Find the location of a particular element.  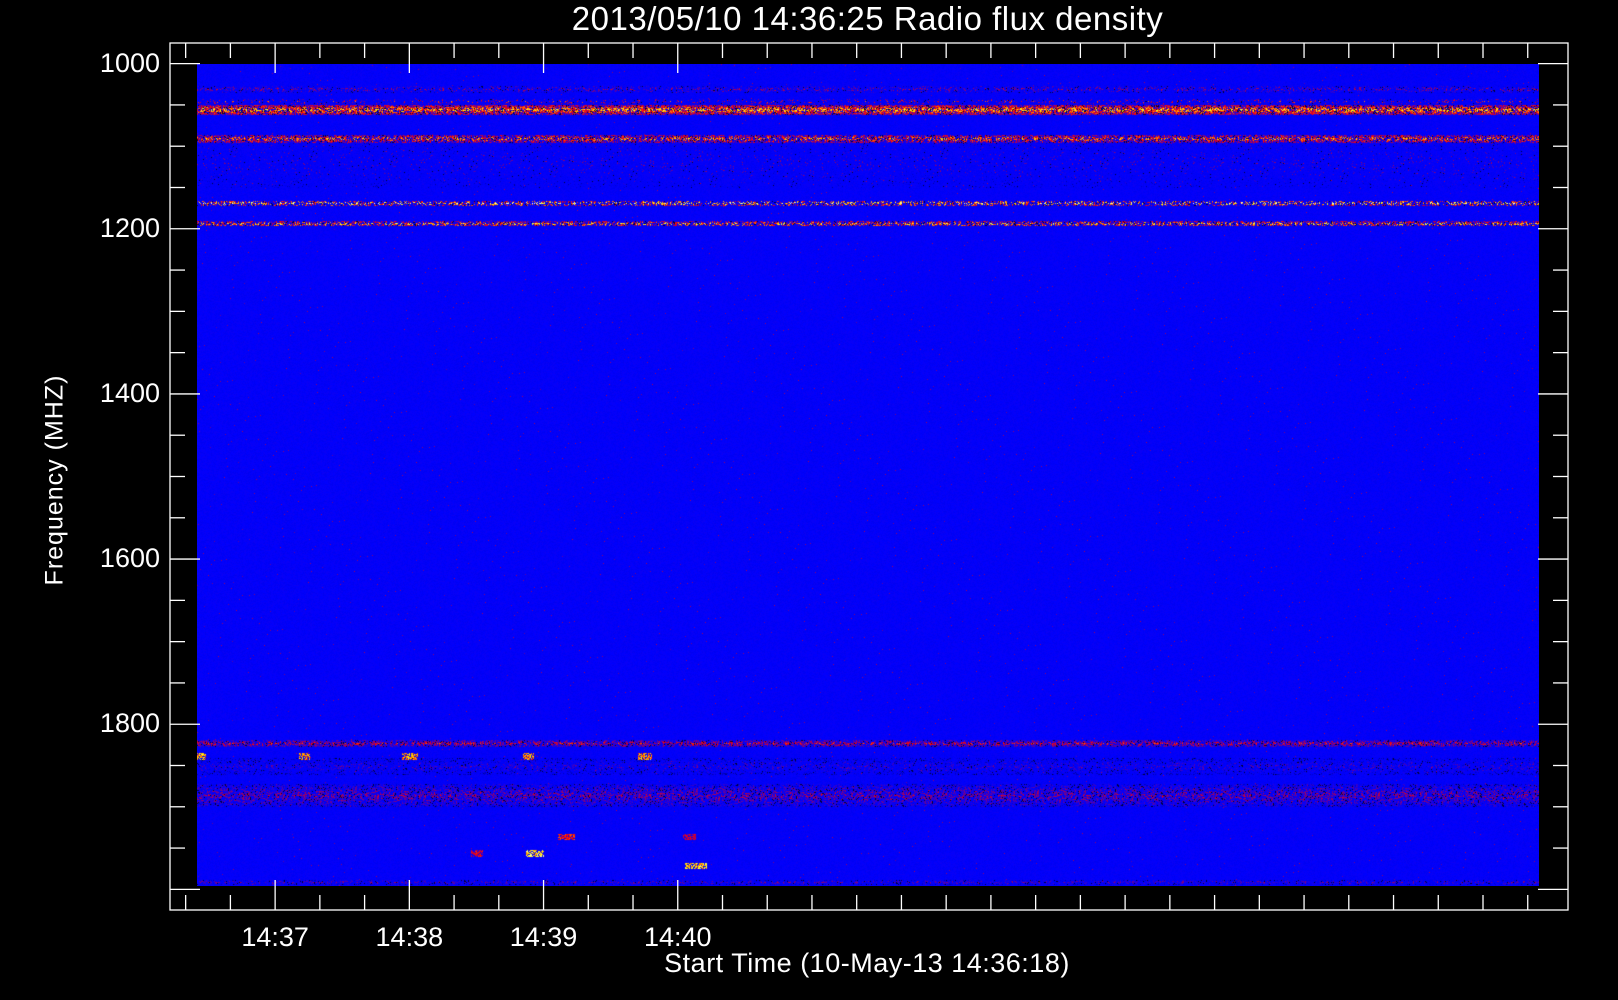

y-tick-label: 1600 is located at coordinates (129, 558).